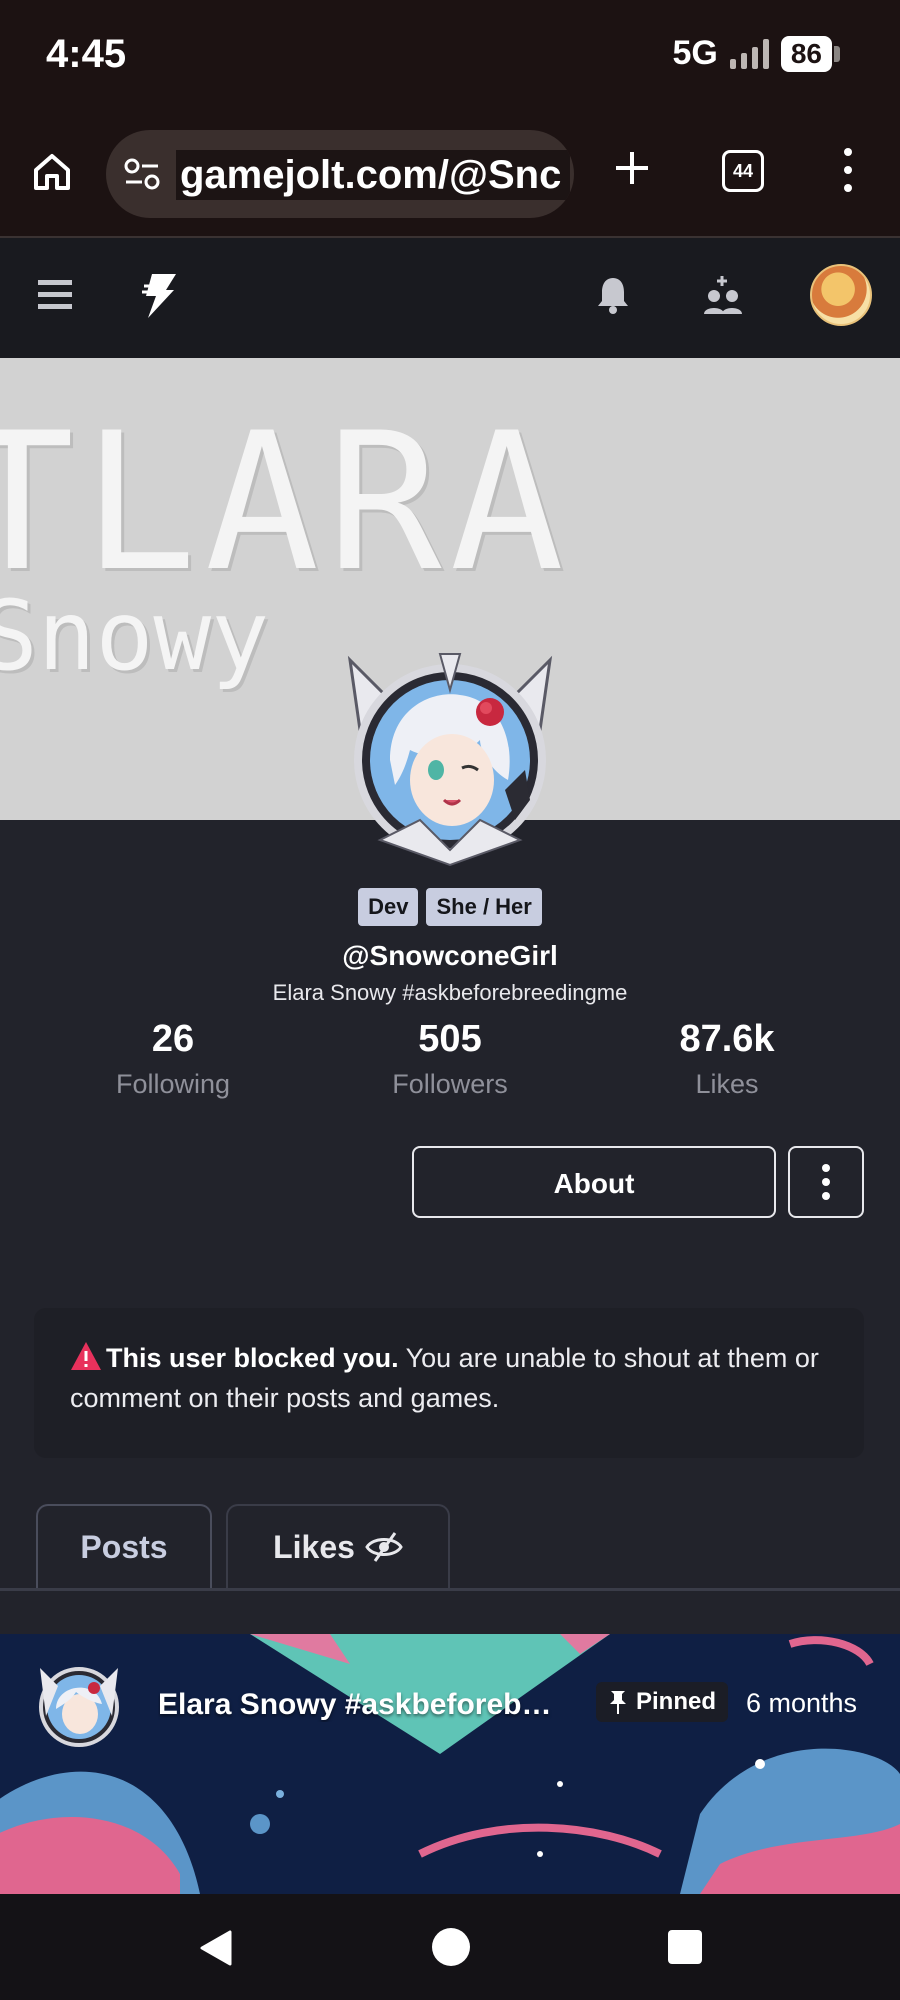  I want to click on tab-label: Posts, so click(124, 1546).